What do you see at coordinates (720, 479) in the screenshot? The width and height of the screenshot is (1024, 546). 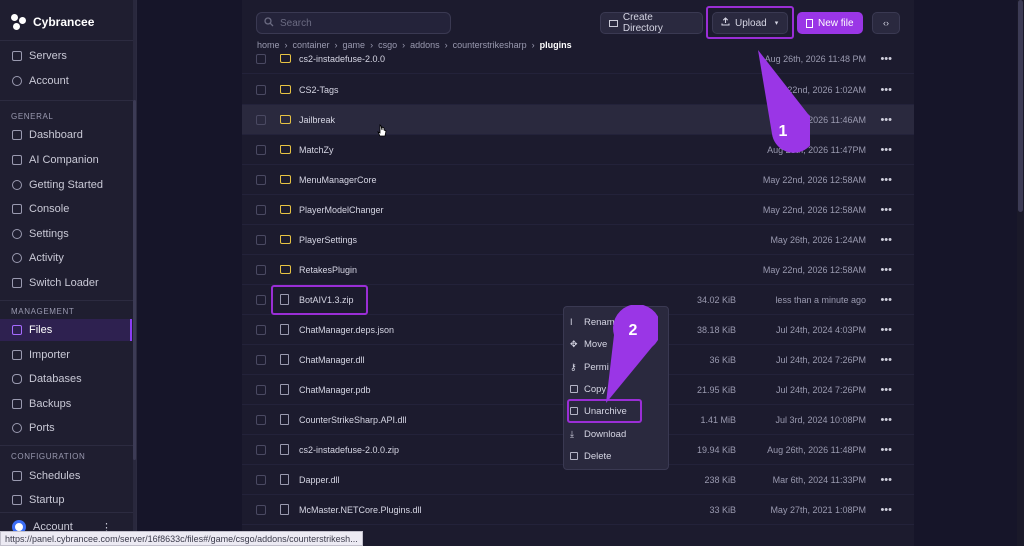 I see `file-size: 238 KiB` at bounding box center [720, 479].